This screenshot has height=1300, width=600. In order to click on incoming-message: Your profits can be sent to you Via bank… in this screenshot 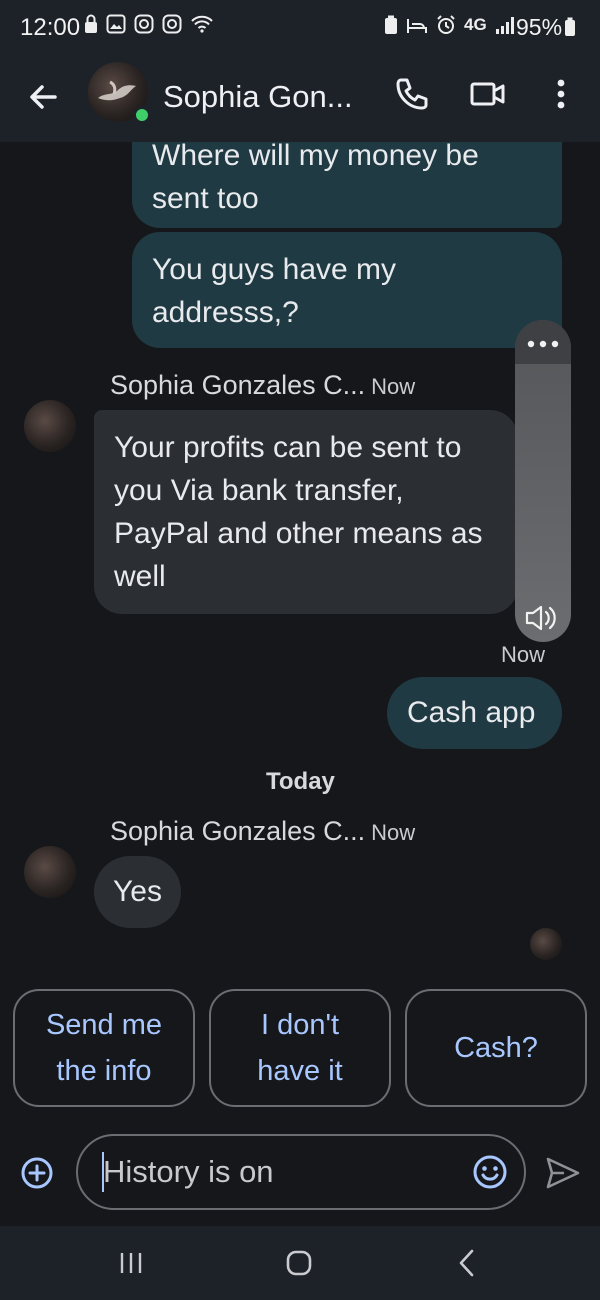, I will do `click(306, 512)`.